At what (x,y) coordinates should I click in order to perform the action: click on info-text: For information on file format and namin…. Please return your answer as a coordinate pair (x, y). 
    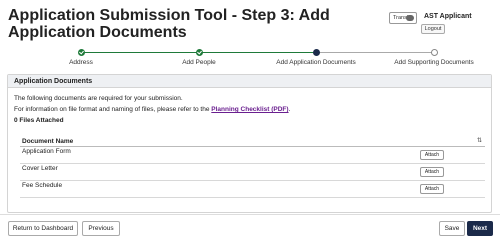
    Looking at the image, I should click on (152, 109).